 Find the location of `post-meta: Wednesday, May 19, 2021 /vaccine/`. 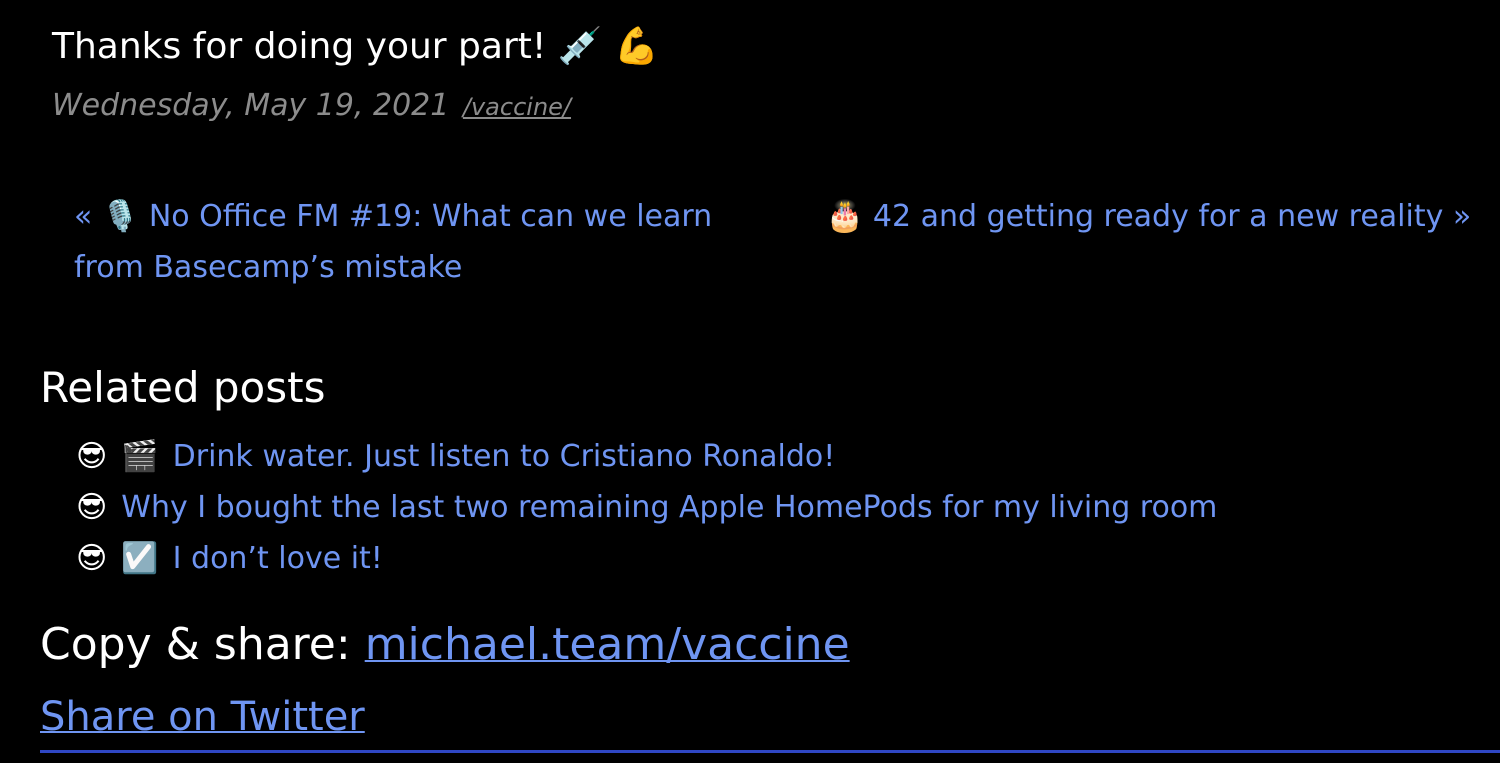

post-meta: Wednesday, May 19, 2021 /vaccine/ is located at coordinates (311, 106).